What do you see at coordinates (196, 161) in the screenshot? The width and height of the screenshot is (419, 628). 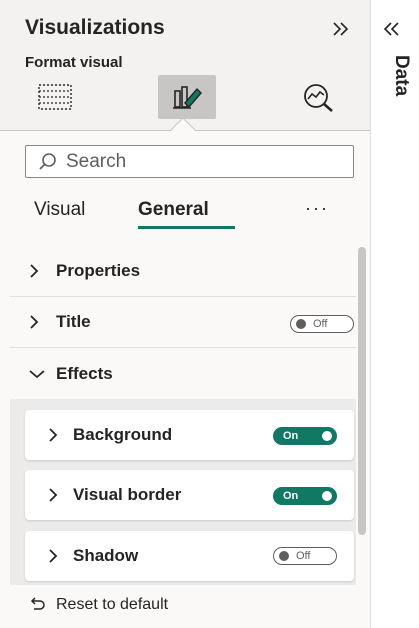 I see `search-input` at bounding box center [196, 161].